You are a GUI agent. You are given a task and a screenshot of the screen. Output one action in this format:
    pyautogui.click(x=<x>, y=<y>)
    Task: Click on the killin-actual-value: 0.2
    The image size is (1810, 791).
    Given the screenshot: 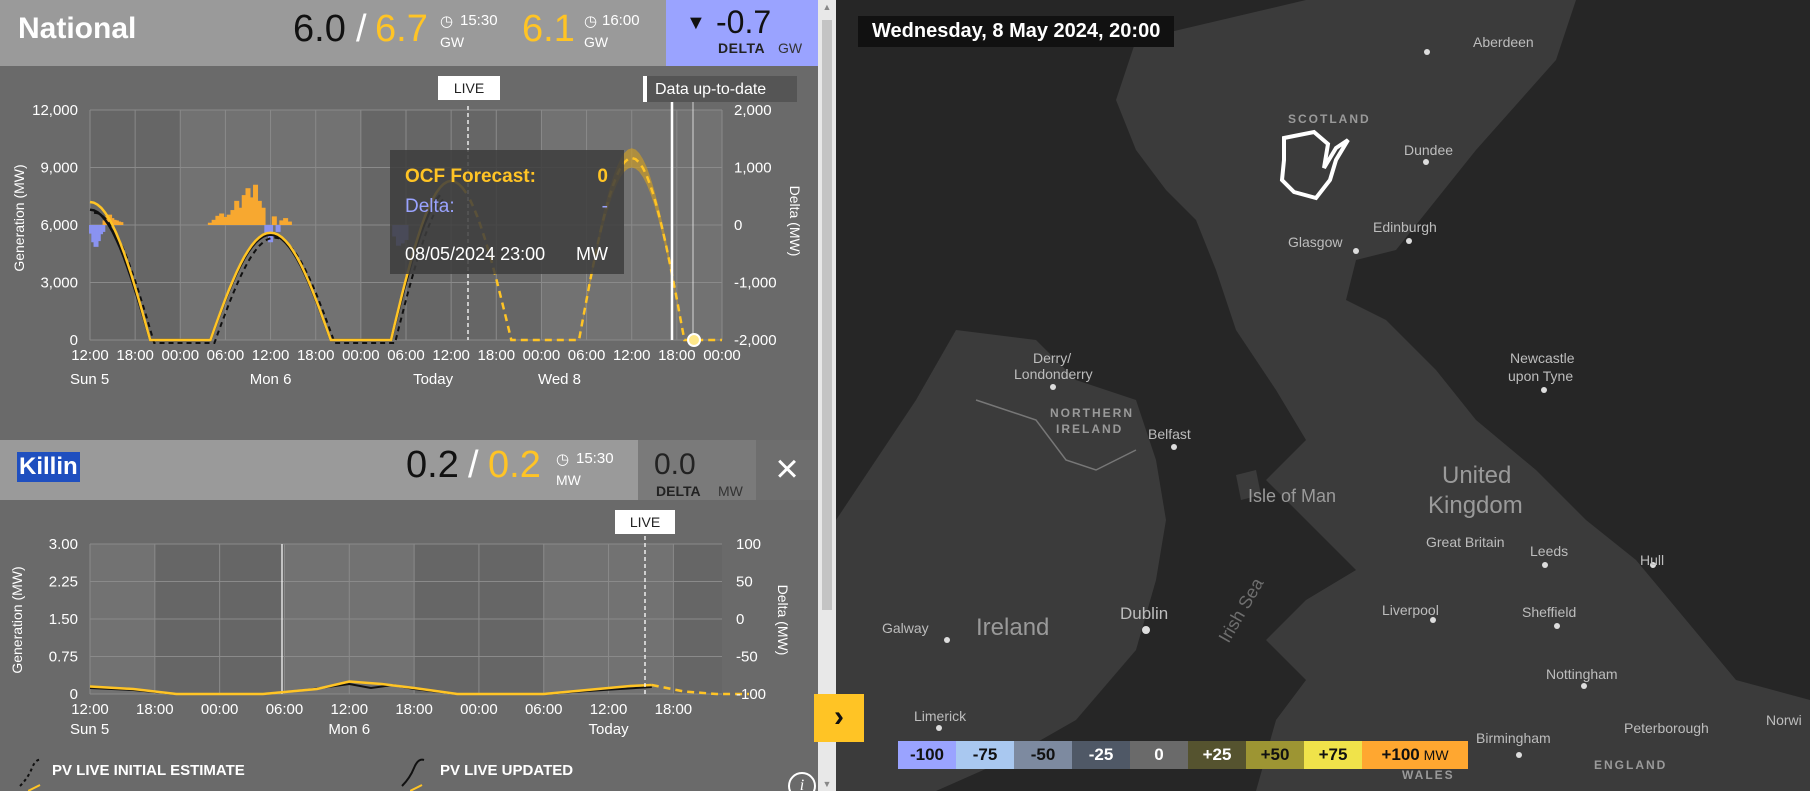 What is the action you would take?
    pyautogui.click(x=432, y=465)
    